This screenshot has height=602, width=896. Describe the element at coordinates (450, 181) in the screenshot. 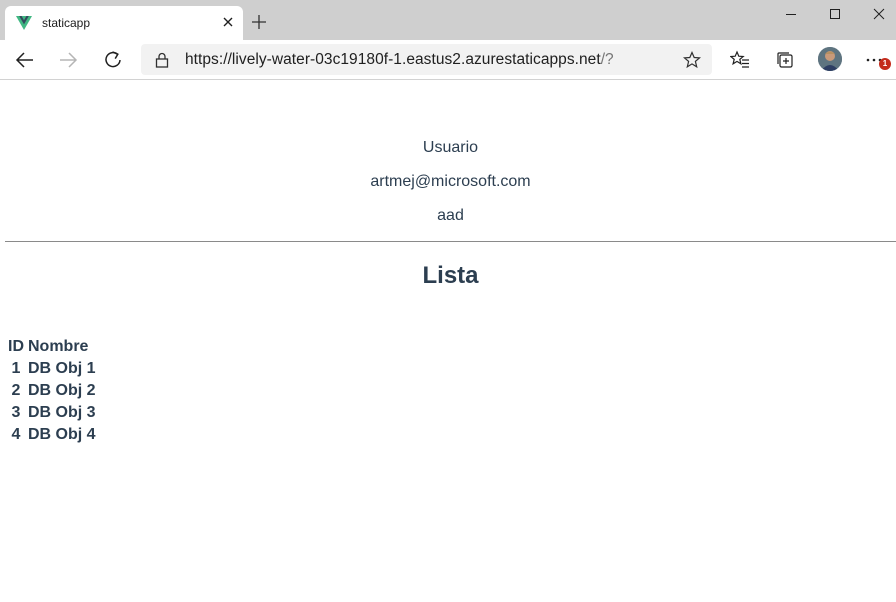

I see `user-email: artmej@microsoft.com` at that location.